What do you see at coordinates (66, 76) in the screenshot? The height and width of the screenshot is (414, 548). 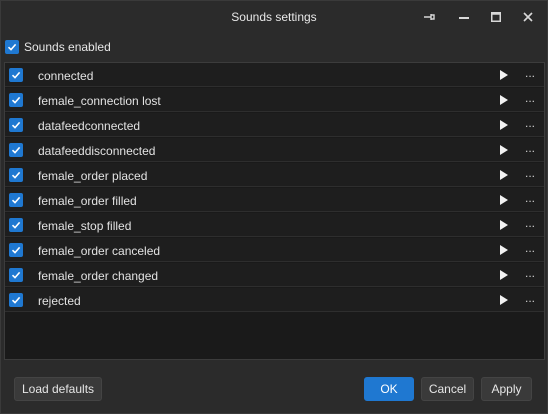 I see `sound-name: connected` at bounding box center [66, 76].